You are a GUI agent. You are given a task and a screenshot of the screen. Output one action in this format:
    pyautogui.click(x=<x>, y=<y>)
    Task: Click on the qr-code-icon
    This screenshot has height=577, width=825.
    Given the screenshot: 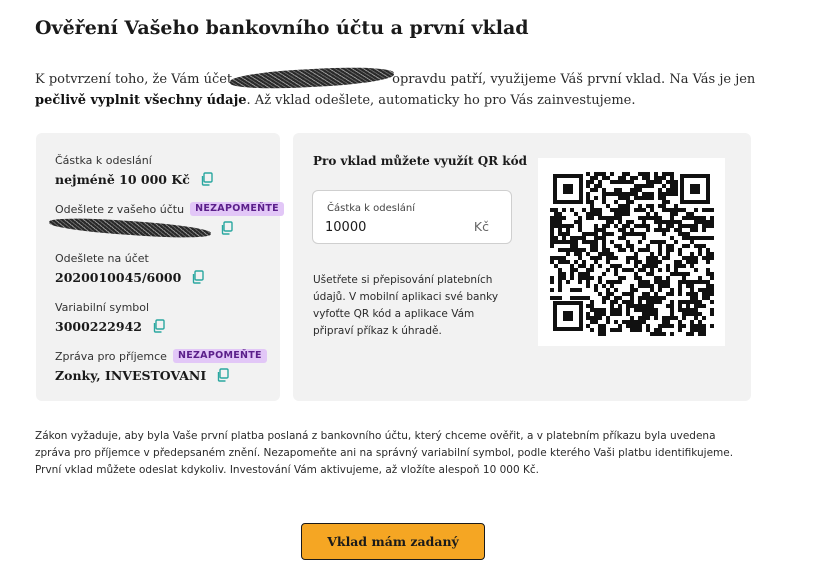 What is the action you would take?
    pyautogui.click(x=632, y=254)
    